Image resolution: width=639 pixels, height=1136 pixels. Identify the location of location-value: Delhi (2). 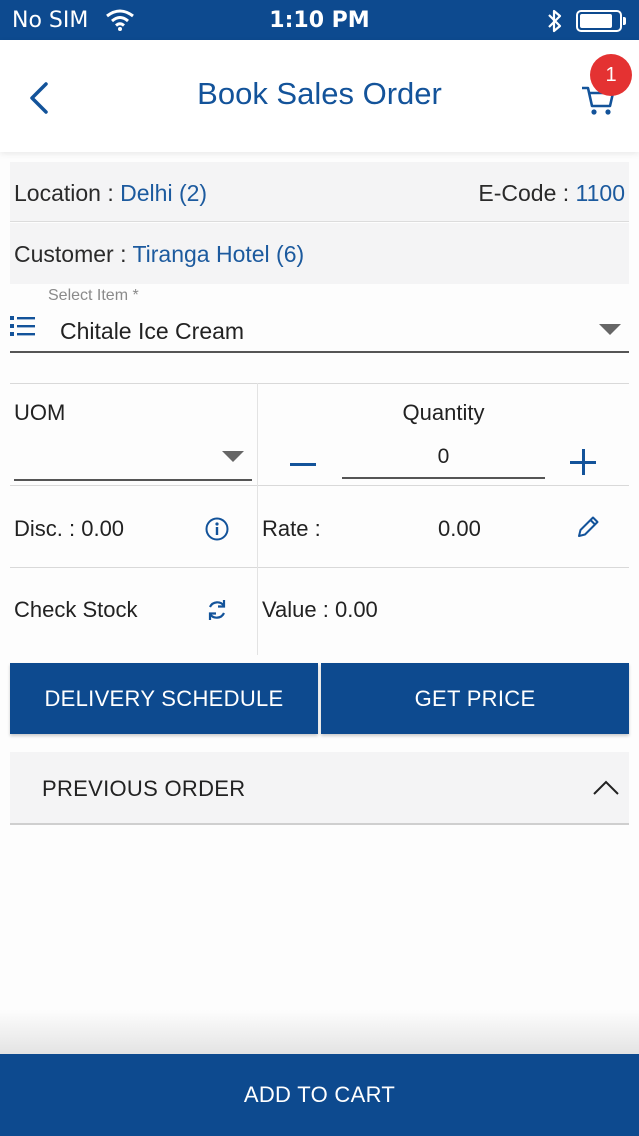
(164, 193).